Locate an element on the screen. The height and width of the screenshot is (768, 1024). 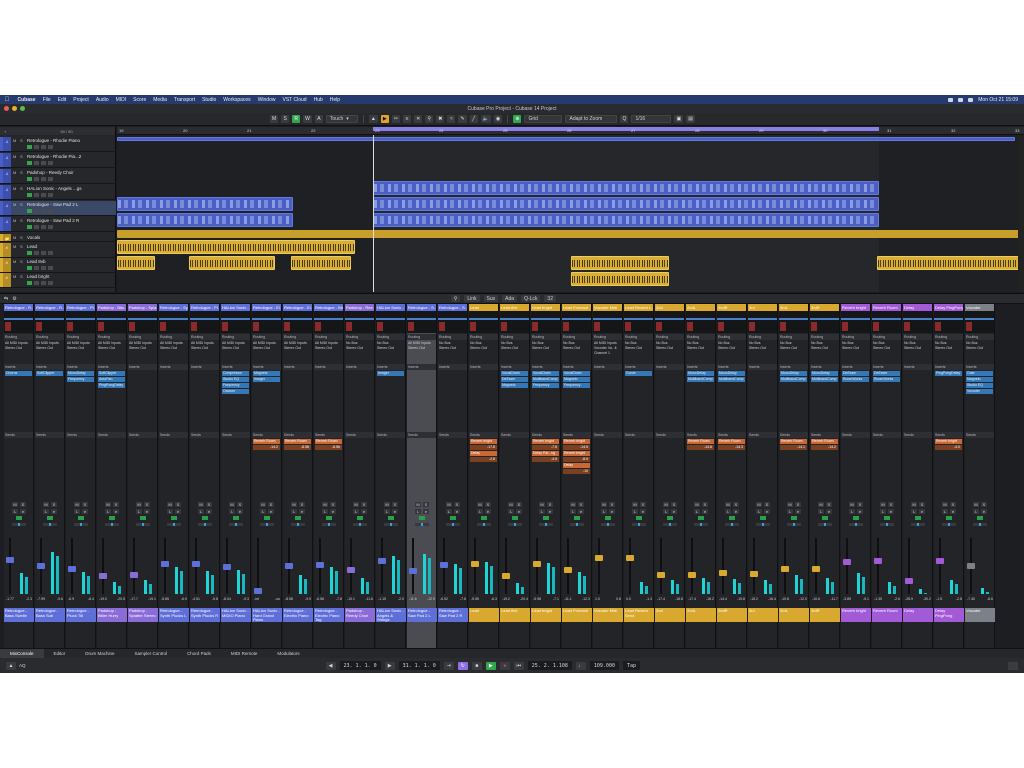
peak-value: -2.8 is located at coordinates (959, 602).